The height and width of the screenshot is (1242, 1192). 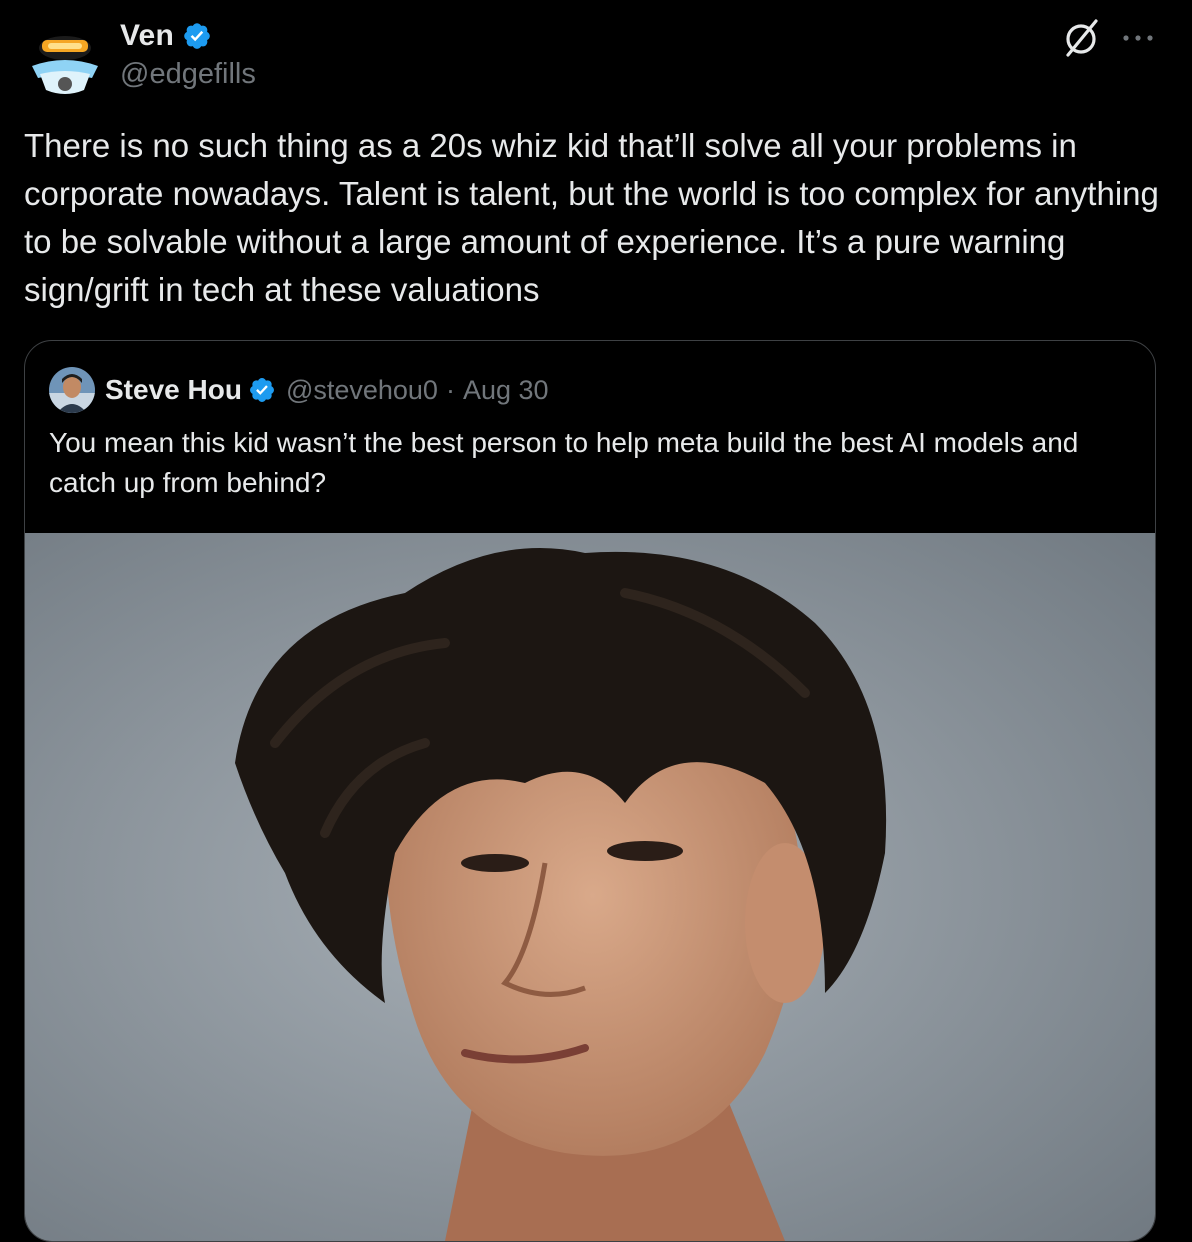 What do you see at coordinates (197, 36) in the screenshot?
I see `verified-badge-icon` at bounding box center [197, 36].